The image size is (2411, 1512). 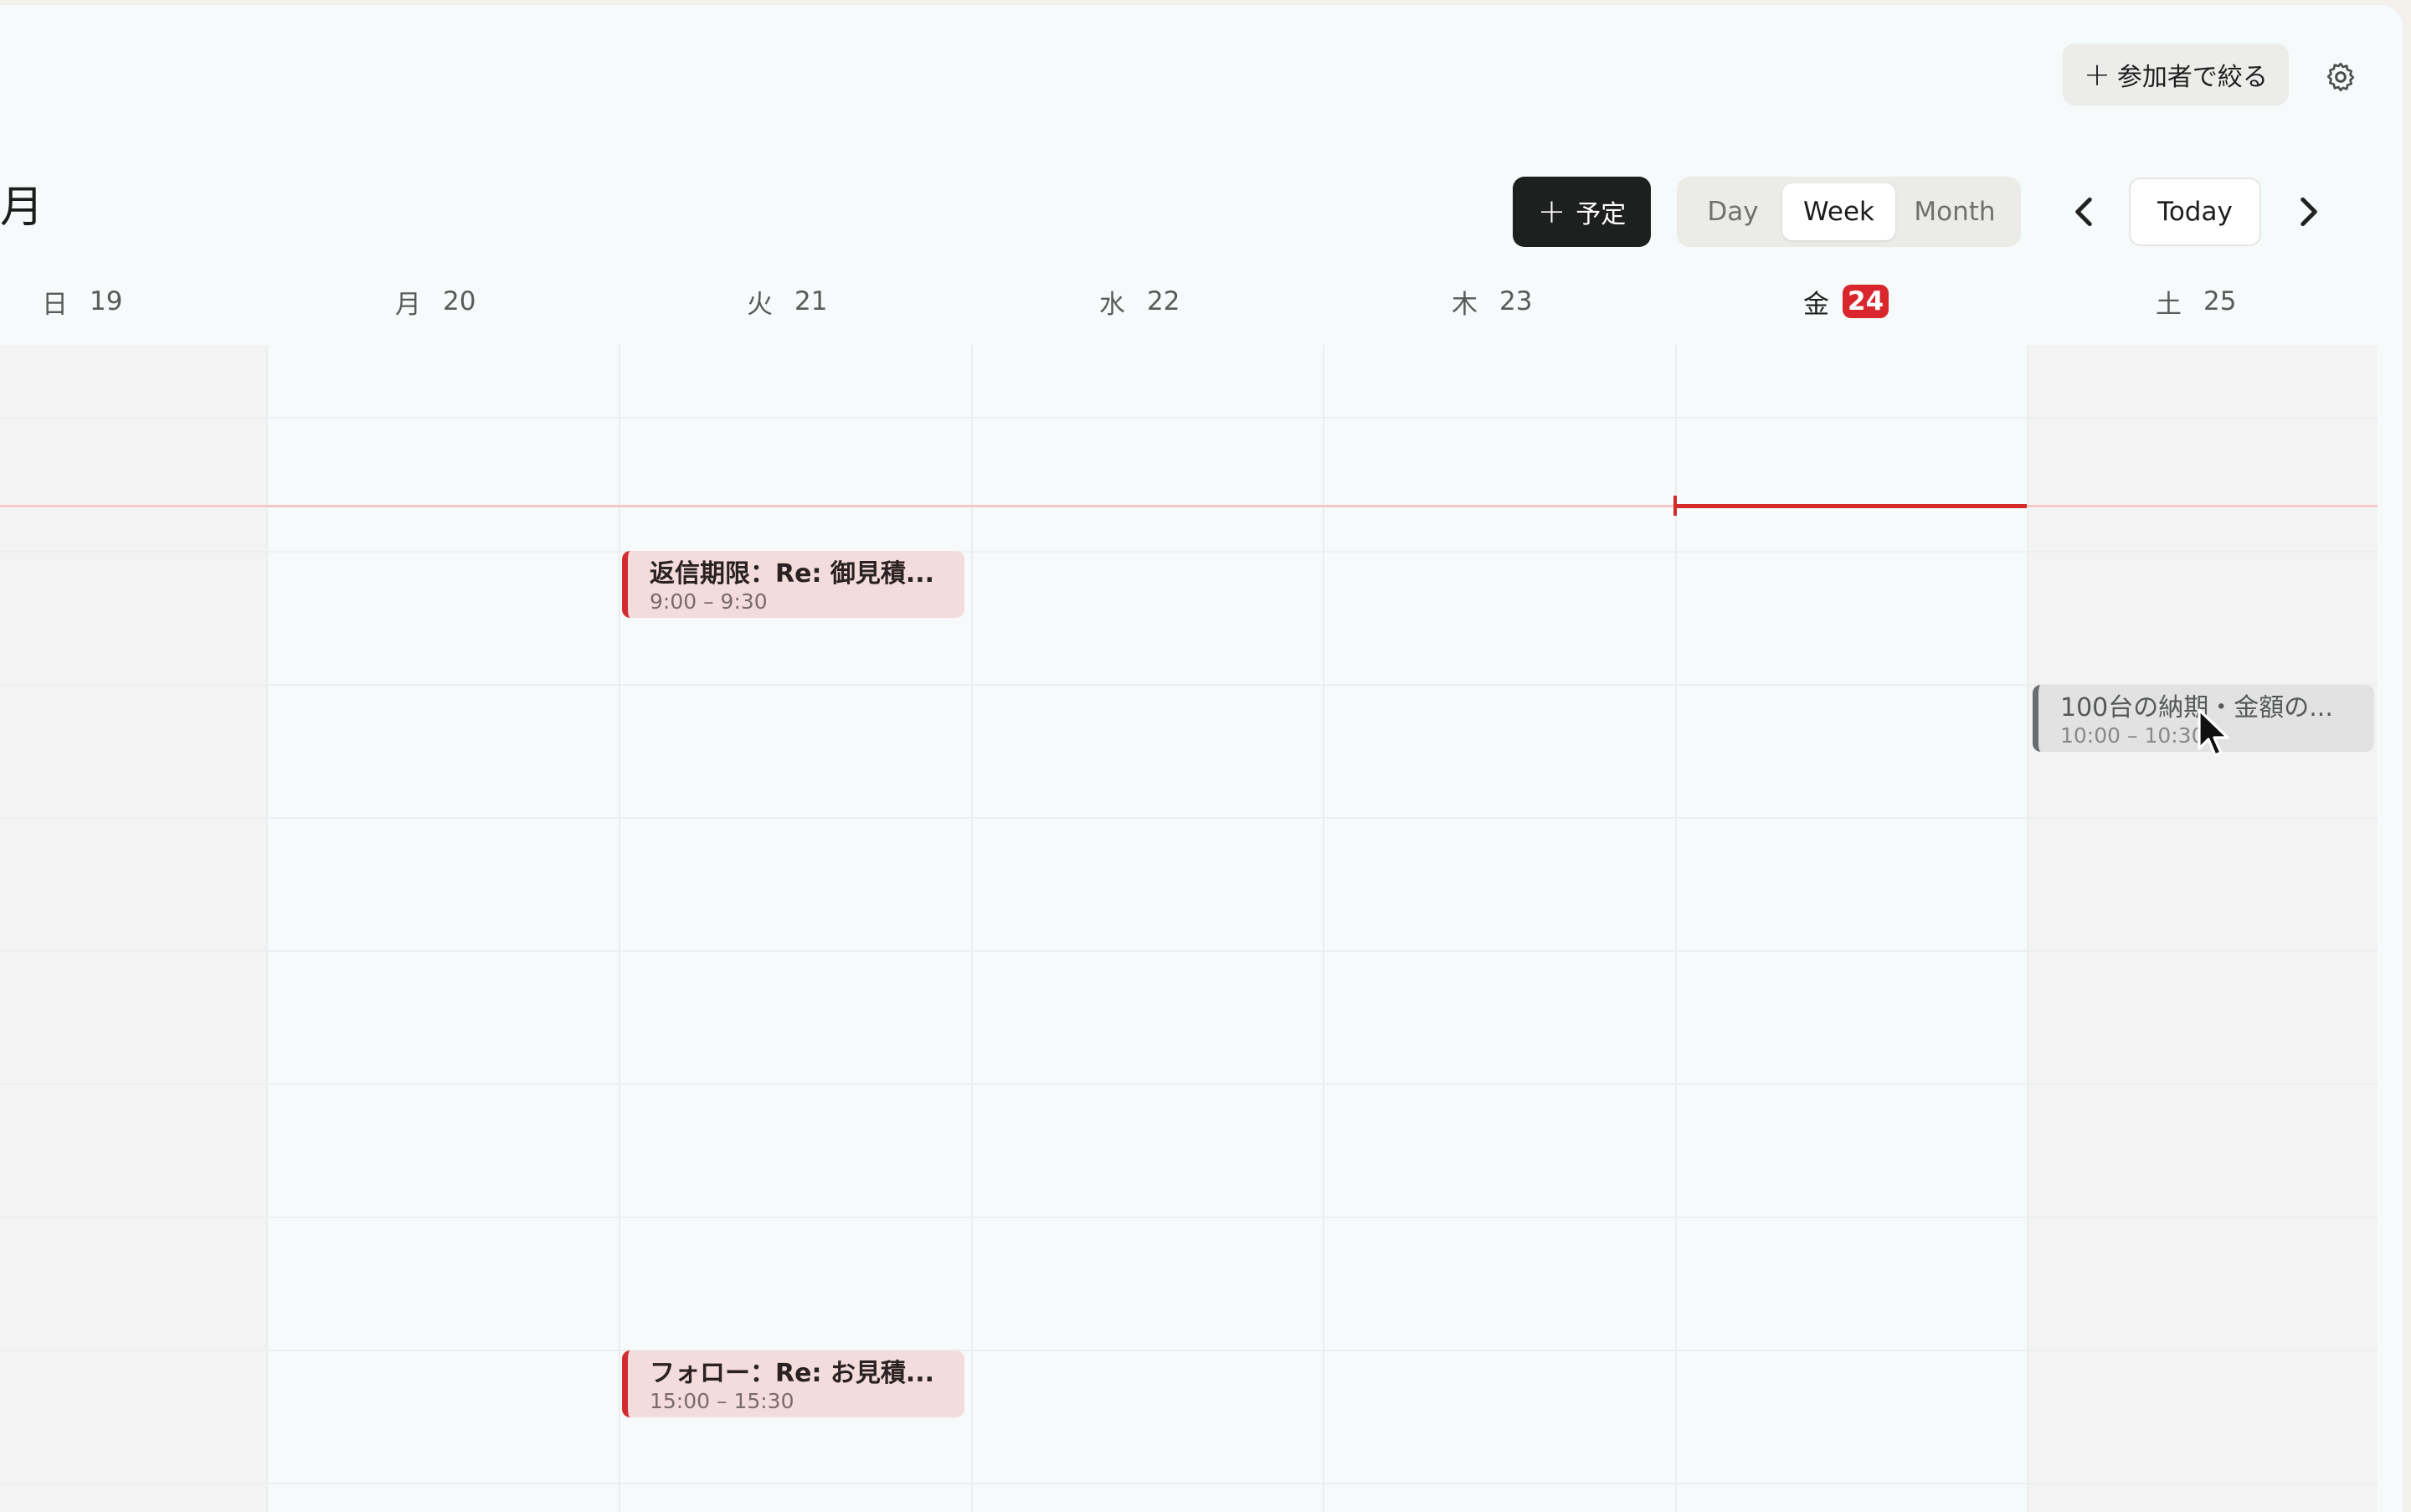 I want to click on mouse-cursor-icon, so click(x=2213, y=732).